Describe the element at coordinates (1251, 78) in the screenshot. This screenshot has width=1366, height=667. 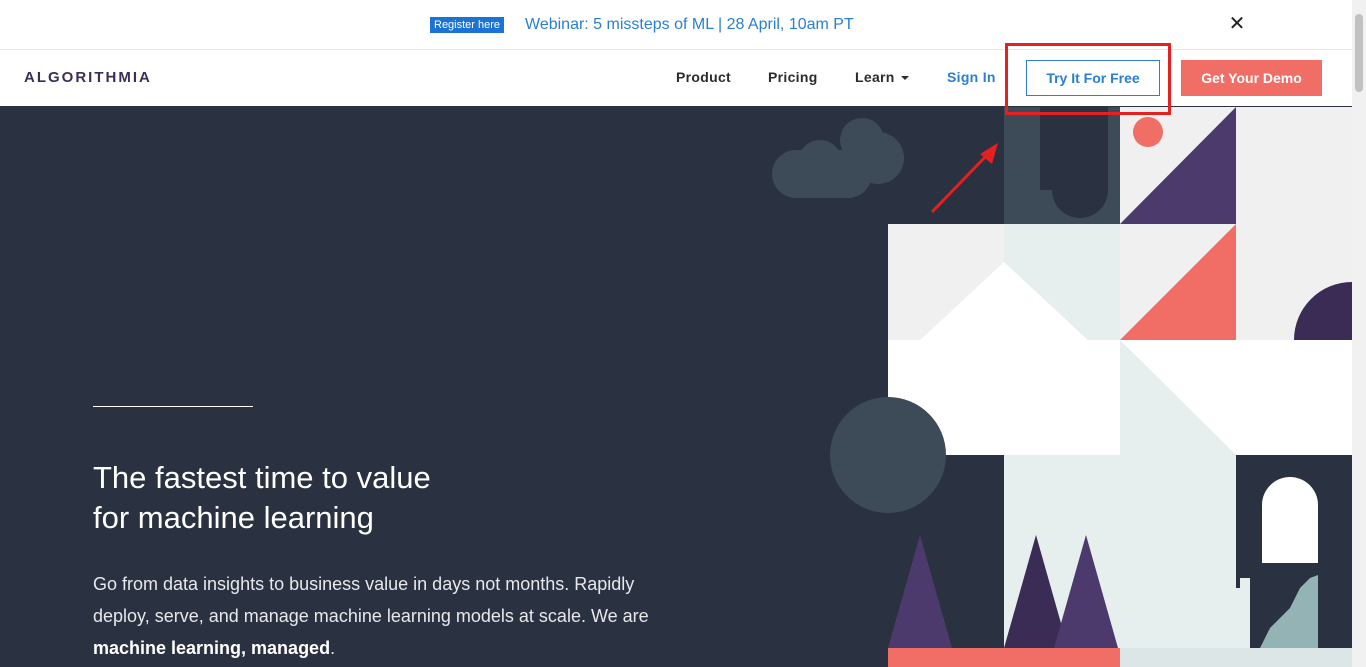
I see `get-demo-button: Get Your Demo` at that location.